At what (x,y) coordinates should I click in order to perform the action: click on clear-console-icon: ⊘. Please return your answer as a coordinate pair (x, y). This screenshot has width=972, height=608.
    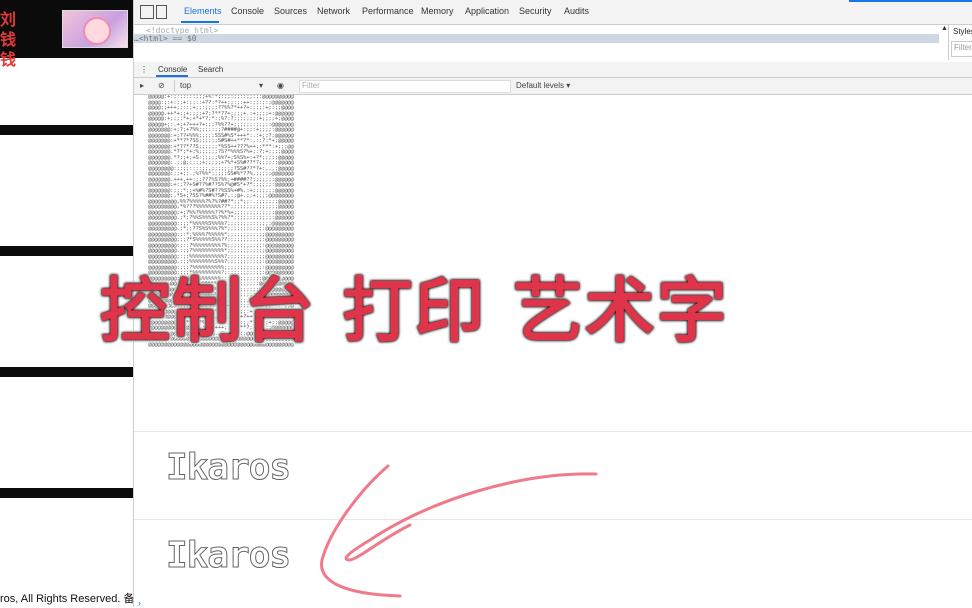
    Looking at the image, I should click on (161, 85).